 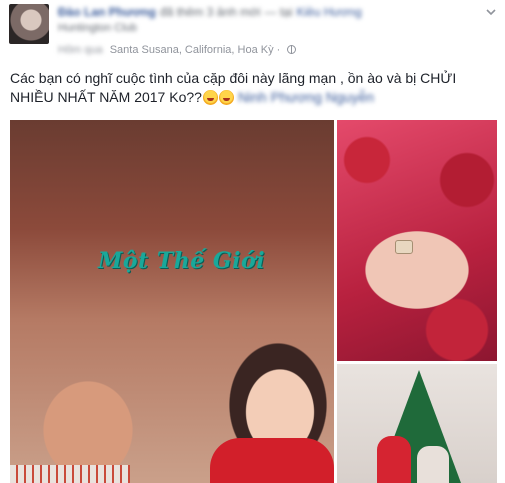 What do you see at coordinates (192, 50) in the screenshot?
I see `location: Santa Susana, California, Hoa Kỳ` at bounding box center [192, 50].